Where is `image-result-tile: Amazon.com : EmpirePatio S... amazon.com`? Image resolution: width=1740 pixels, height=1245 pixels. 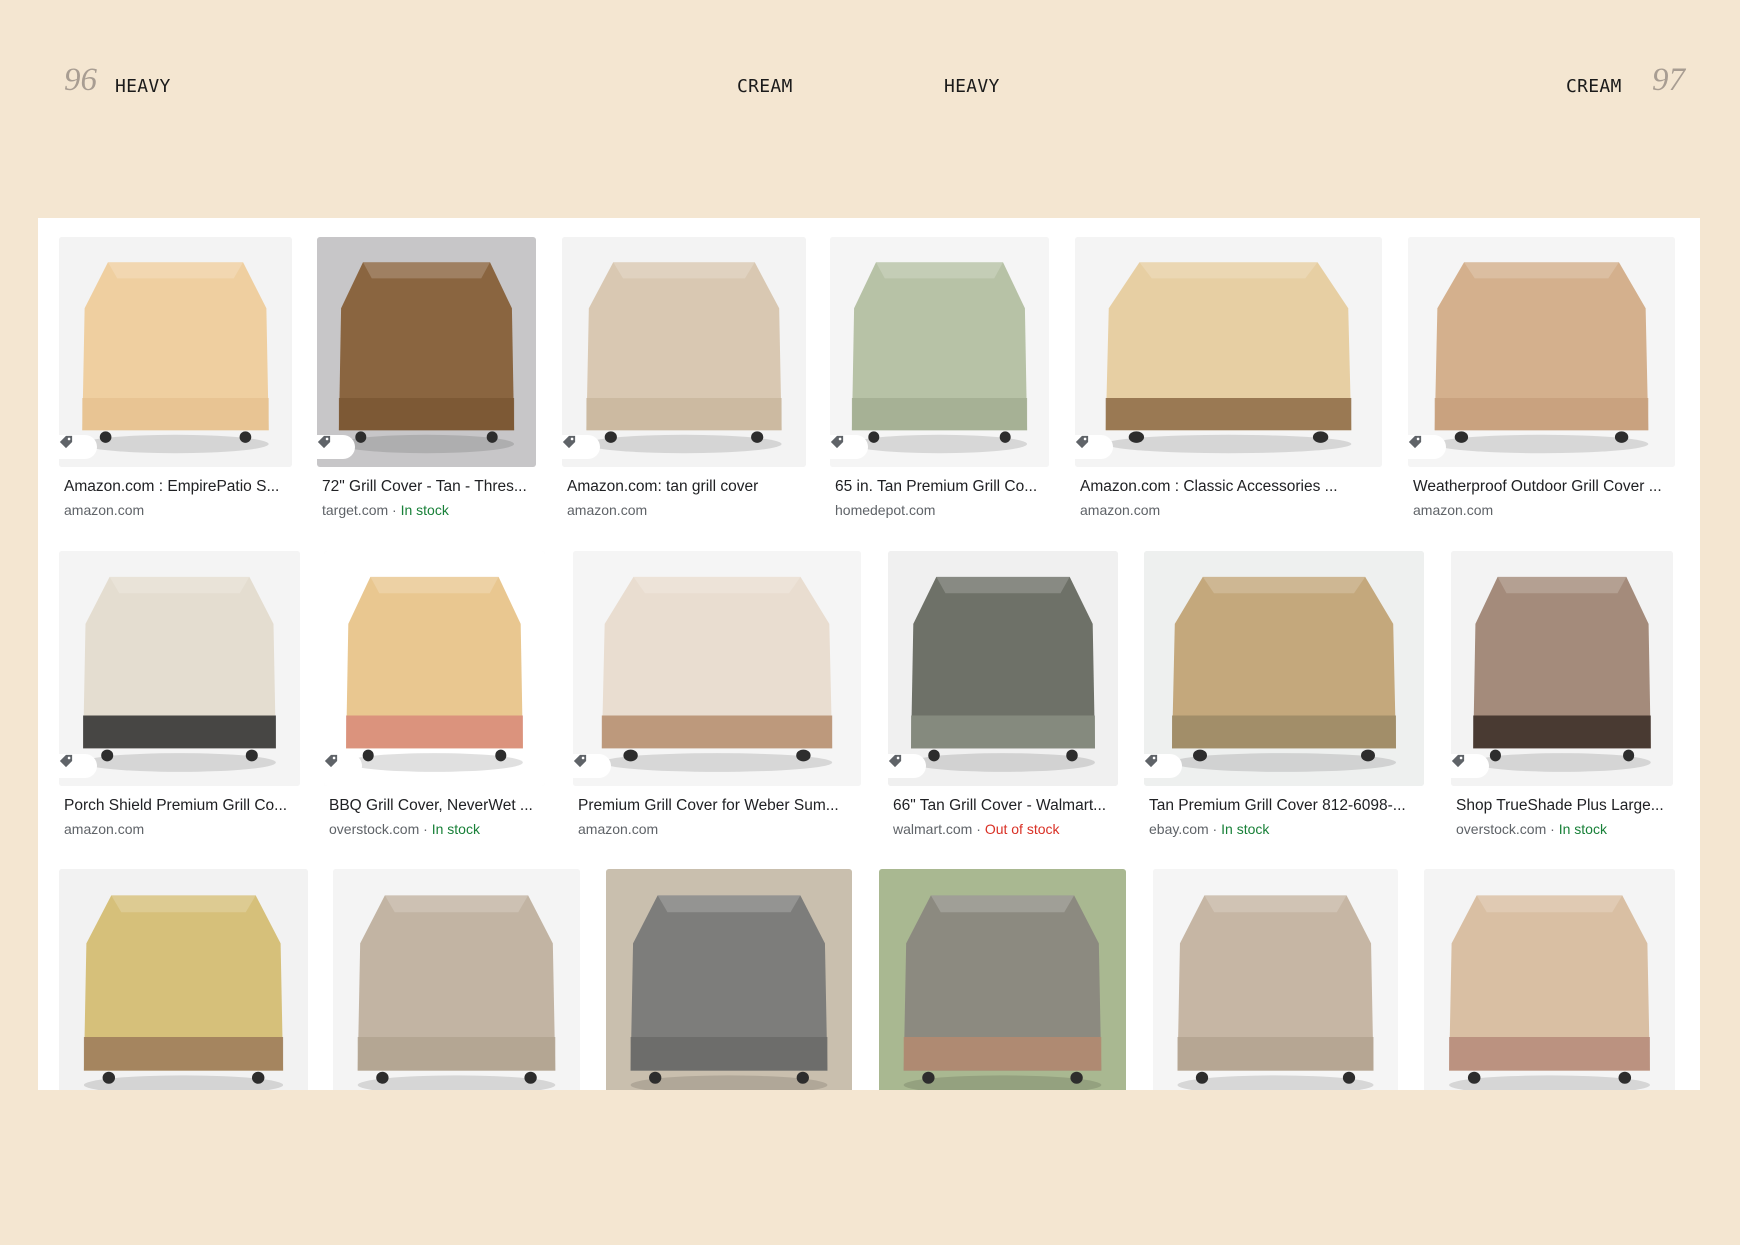
image-result-tile: Amazon.com : EmpirePatio S... amazon.com is located at coordinates (175, 384).